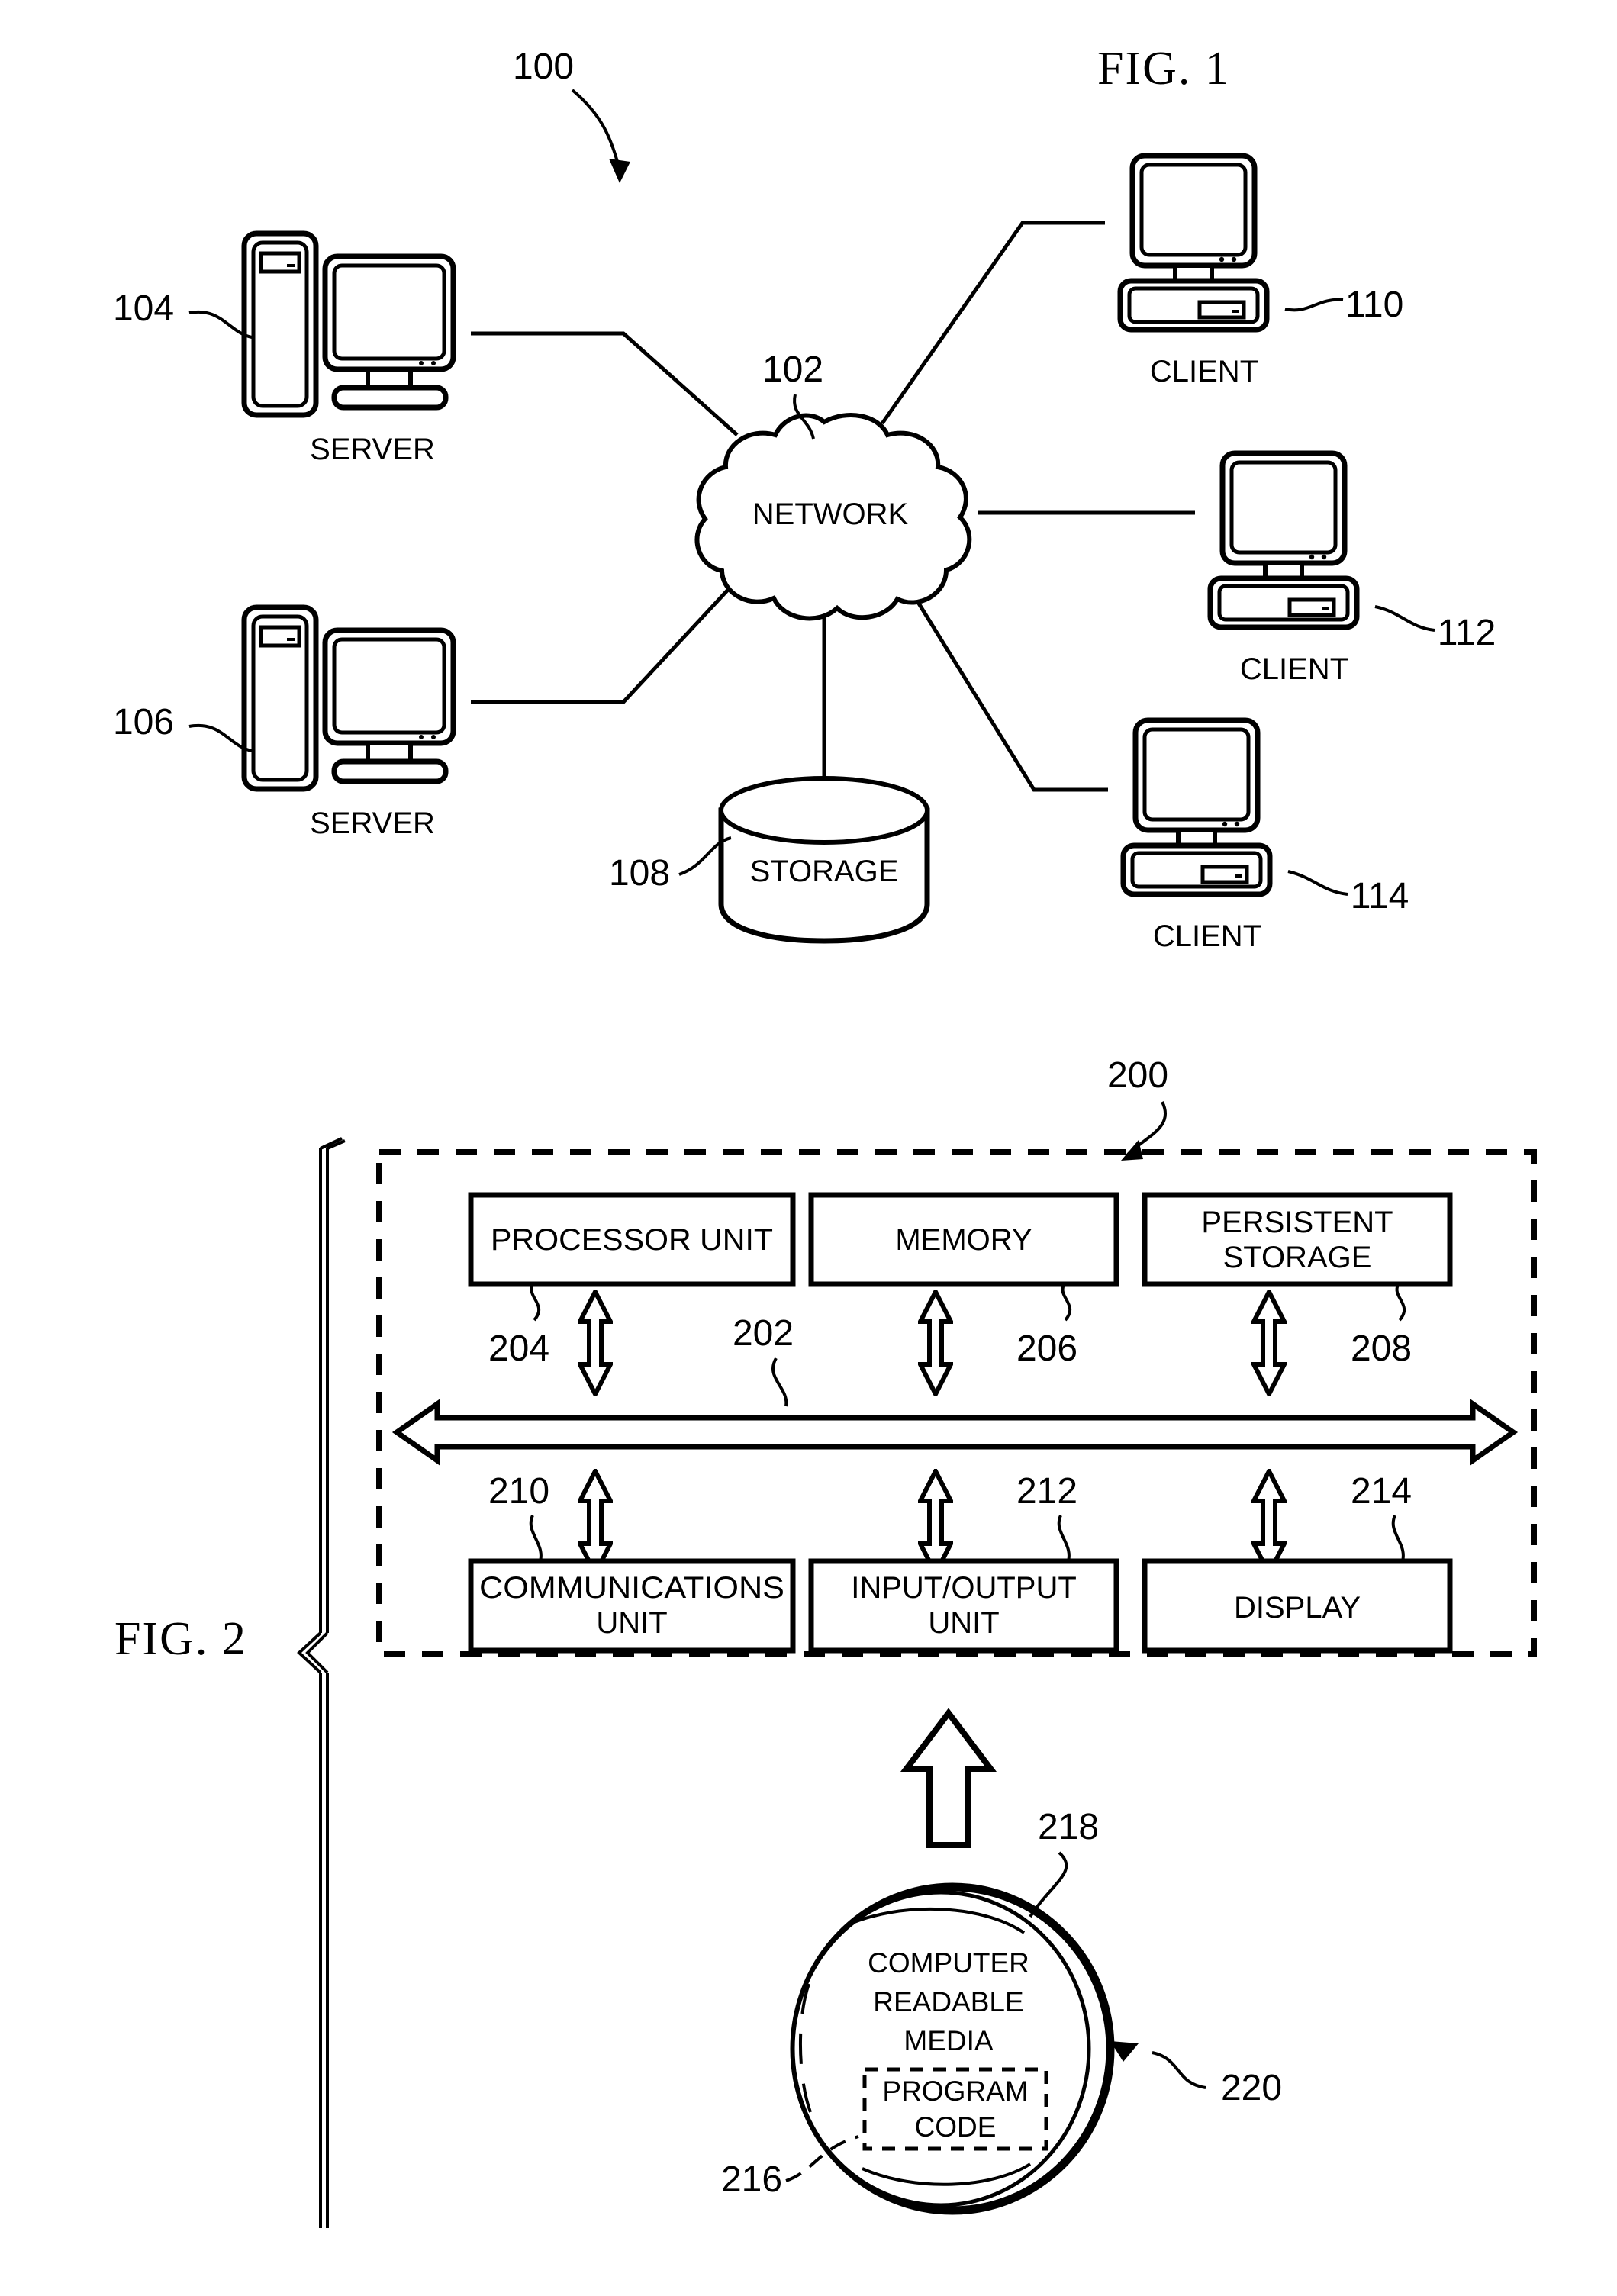 This screenshot has height=2296, width=1617. What do you see at coordinates (143, 722) in the screenshot?
I see `ref-106: 106` at bounding box center [143, 722].